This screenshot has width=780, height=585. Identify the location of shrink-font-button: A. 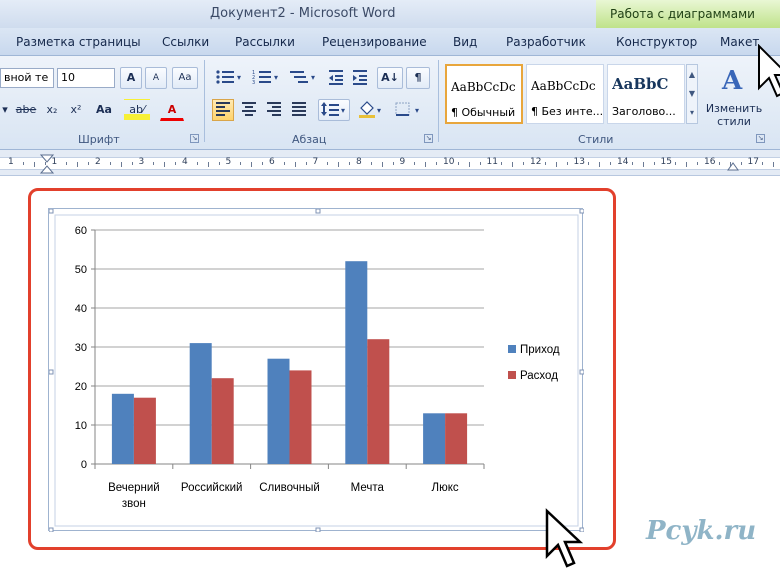
(156, 78).